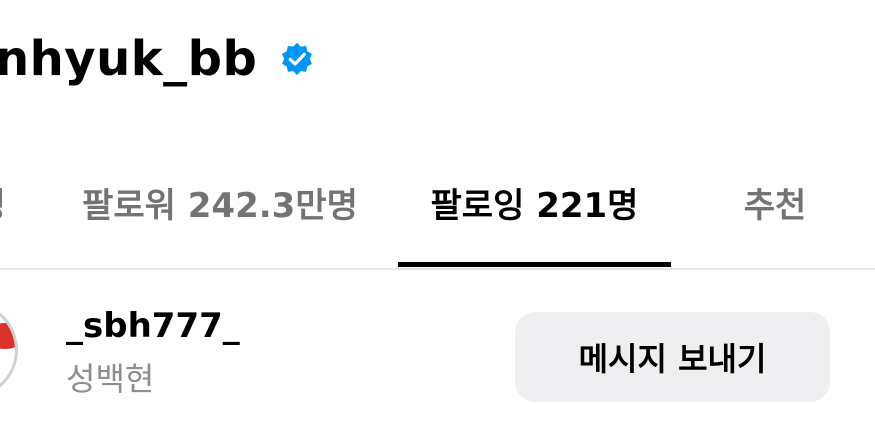 Image resolution: width=875 pixels, height=423 pixels. What do you see at coordinates (775, 202) in the screenshot?
I see `tab-suggested: 추천` at bounding box center [775, 202].